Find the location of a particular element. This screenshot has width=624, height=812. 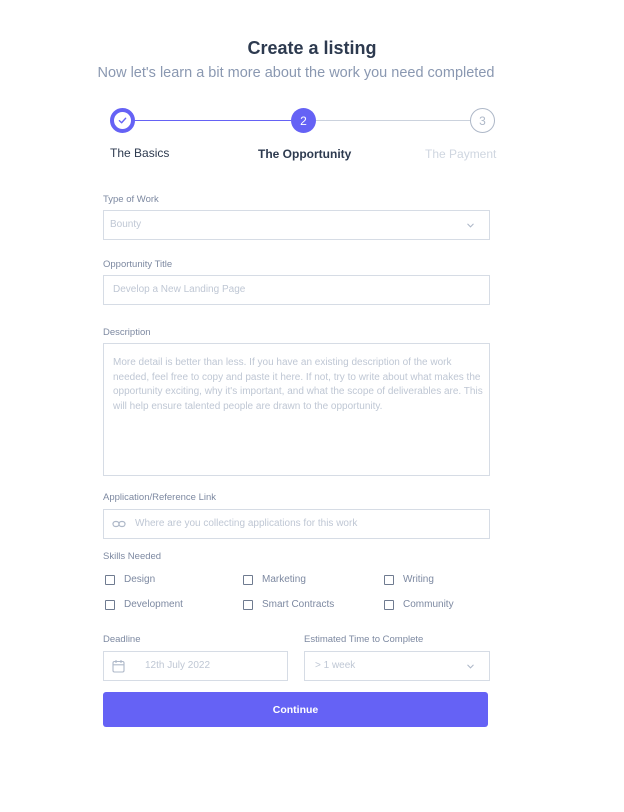

application-link-label: Application/Reference Link is located at coordinates (160, 497).